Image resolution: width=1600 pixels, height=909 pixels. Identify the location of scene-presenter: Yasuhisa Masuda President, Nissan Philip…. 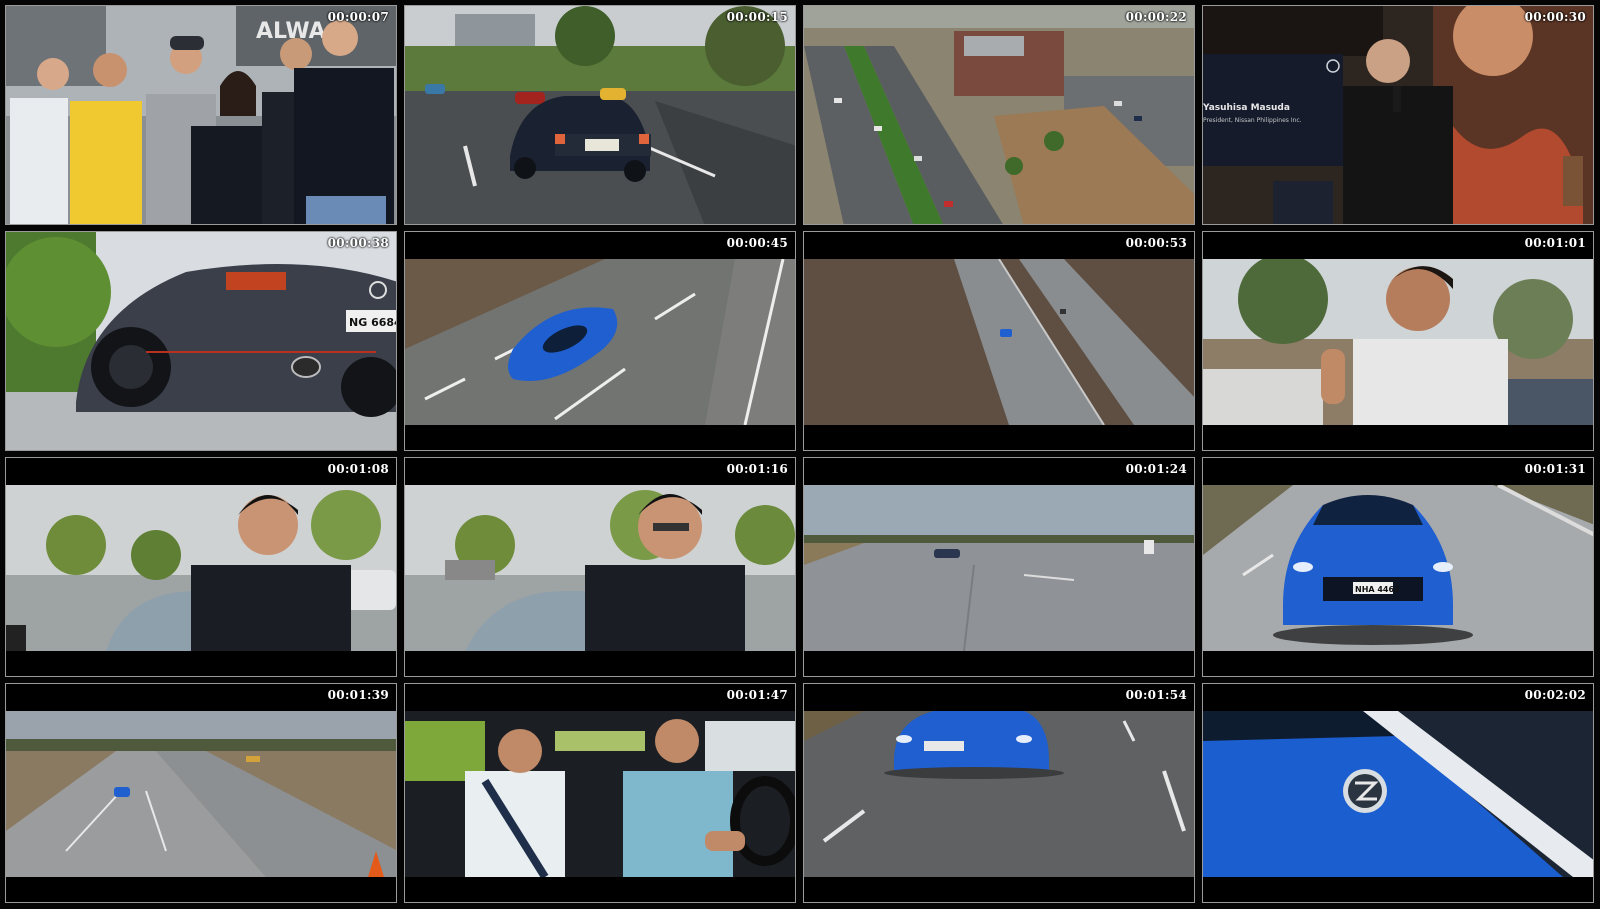
(1398, 115).